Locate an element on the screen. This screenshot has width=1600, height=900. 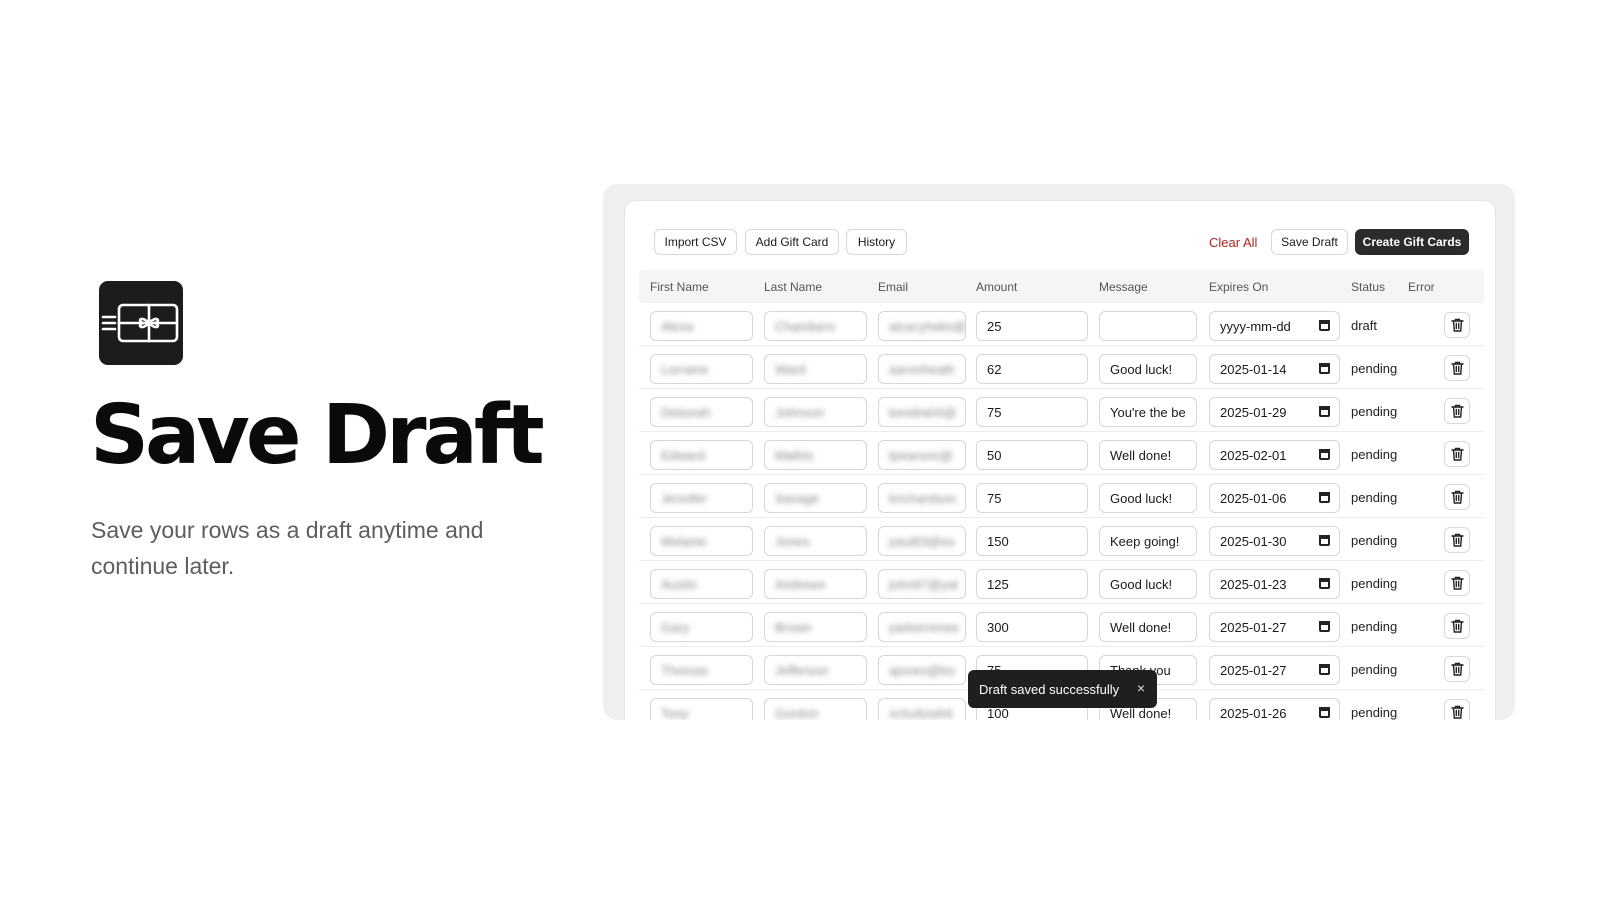
amount-input: 300 is located at coordinates (1032, 627).